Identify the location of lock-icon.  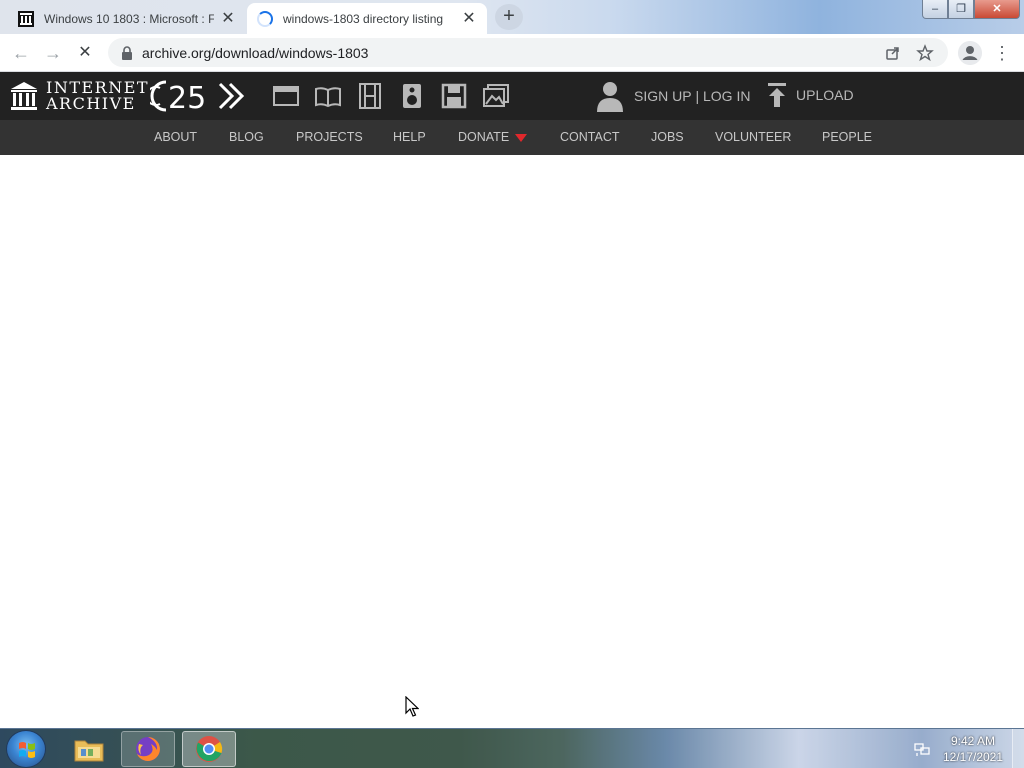
(127, 52).